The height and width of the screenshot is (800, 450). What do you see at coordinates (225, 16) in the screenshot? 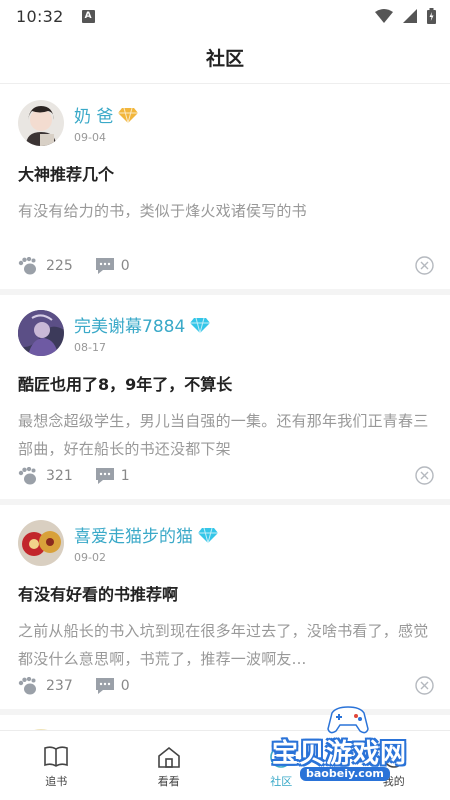
I see `status-bar: 10:32 A` at bounding box center [225, 16].